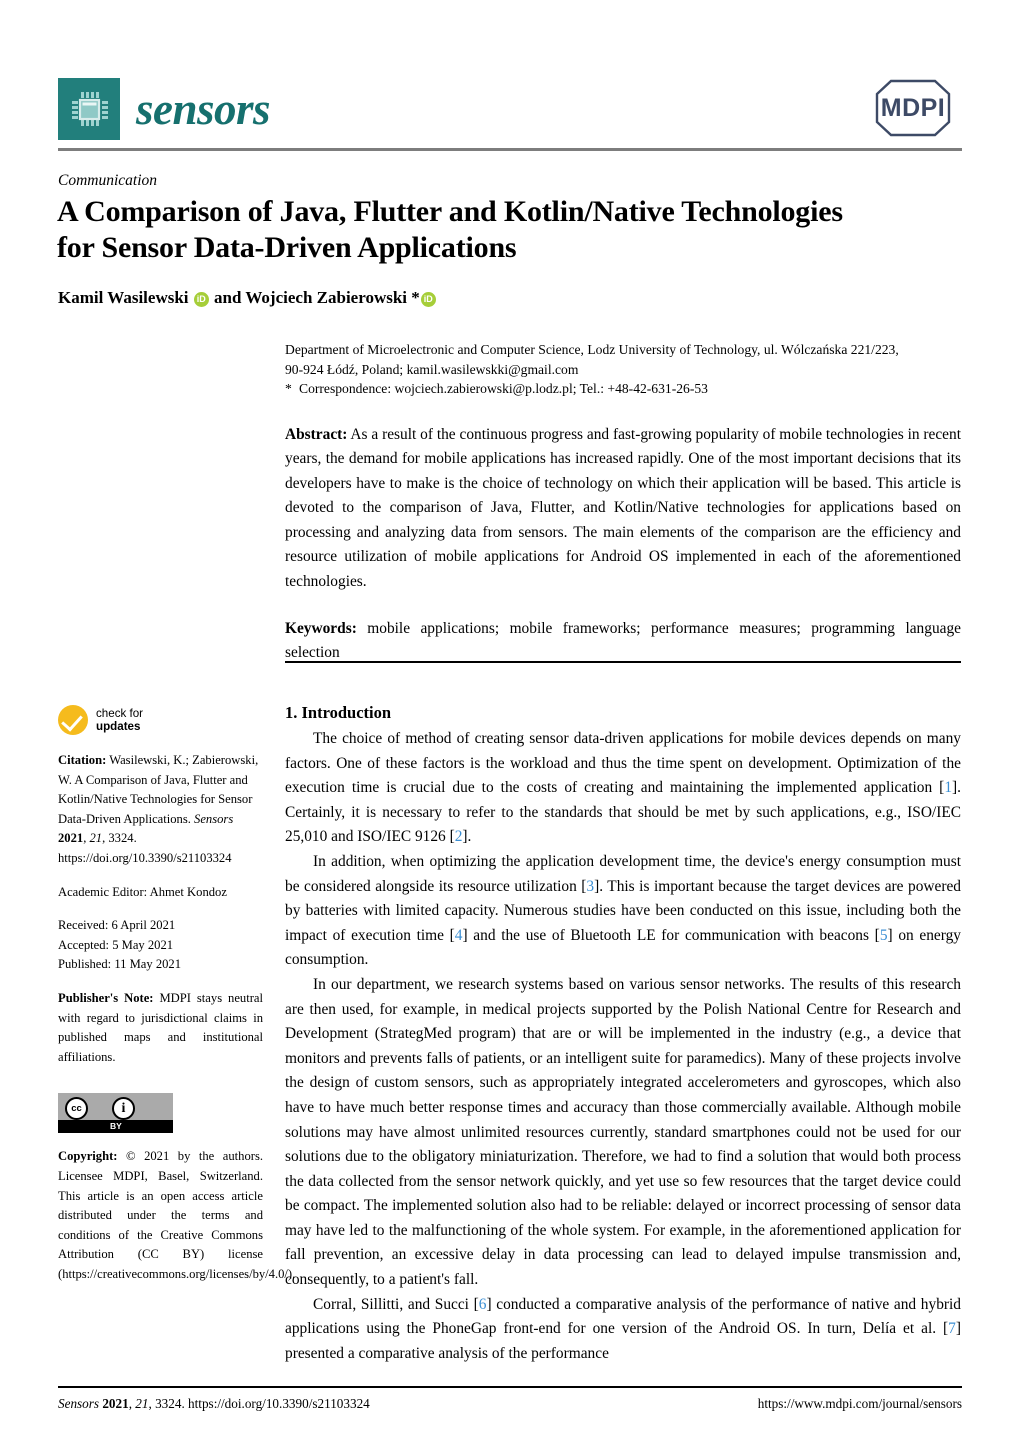 The height and width of the screenshot is (1442, 1020). What do you see at coordinates (117, 925) in the screenshot?
I see `received-date: Received: 6 April 2021` at bounding box center [117, 925].